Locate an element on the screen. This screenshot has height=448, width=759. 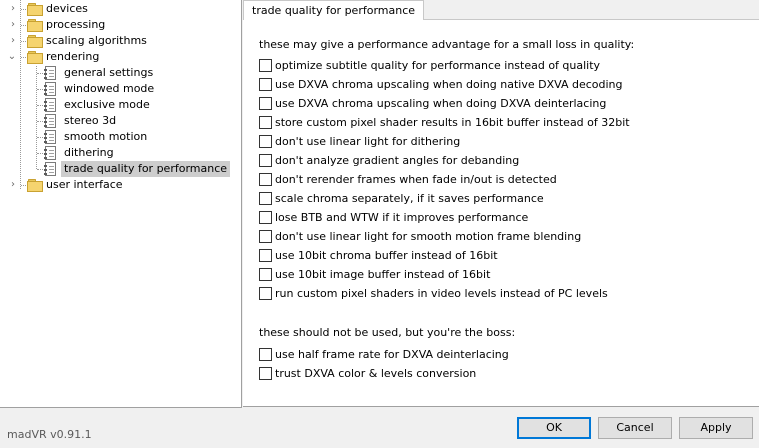
tree-item-processing: › processing is located at coordinates (120, 25).